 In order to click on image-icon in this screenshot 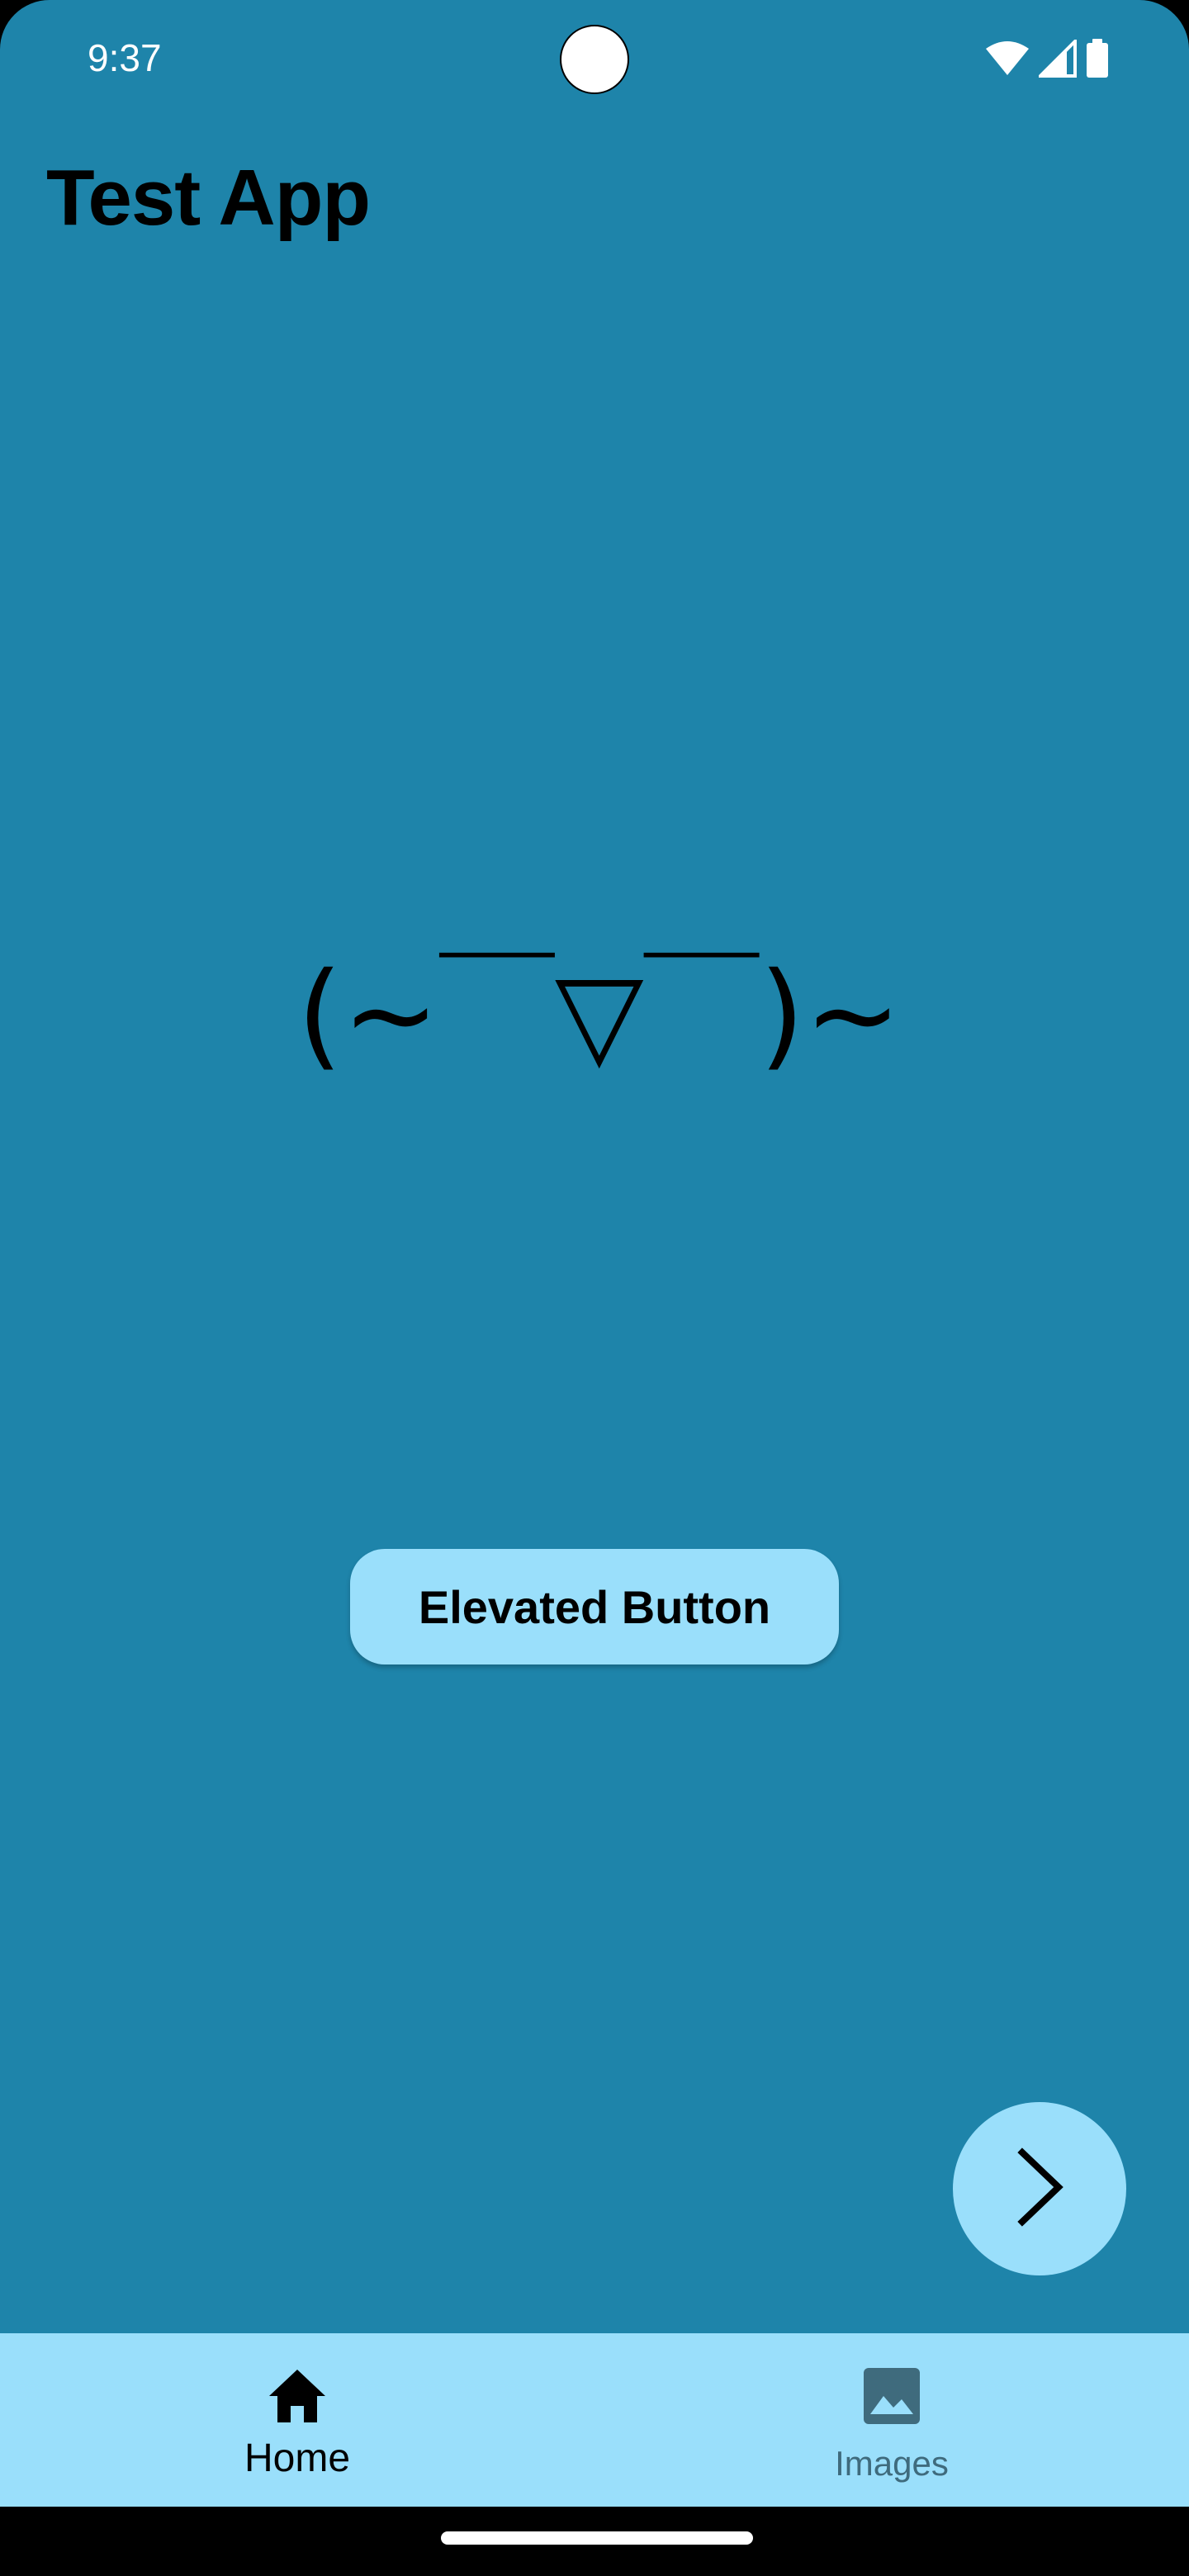, I will do `click(892, 2396)`.